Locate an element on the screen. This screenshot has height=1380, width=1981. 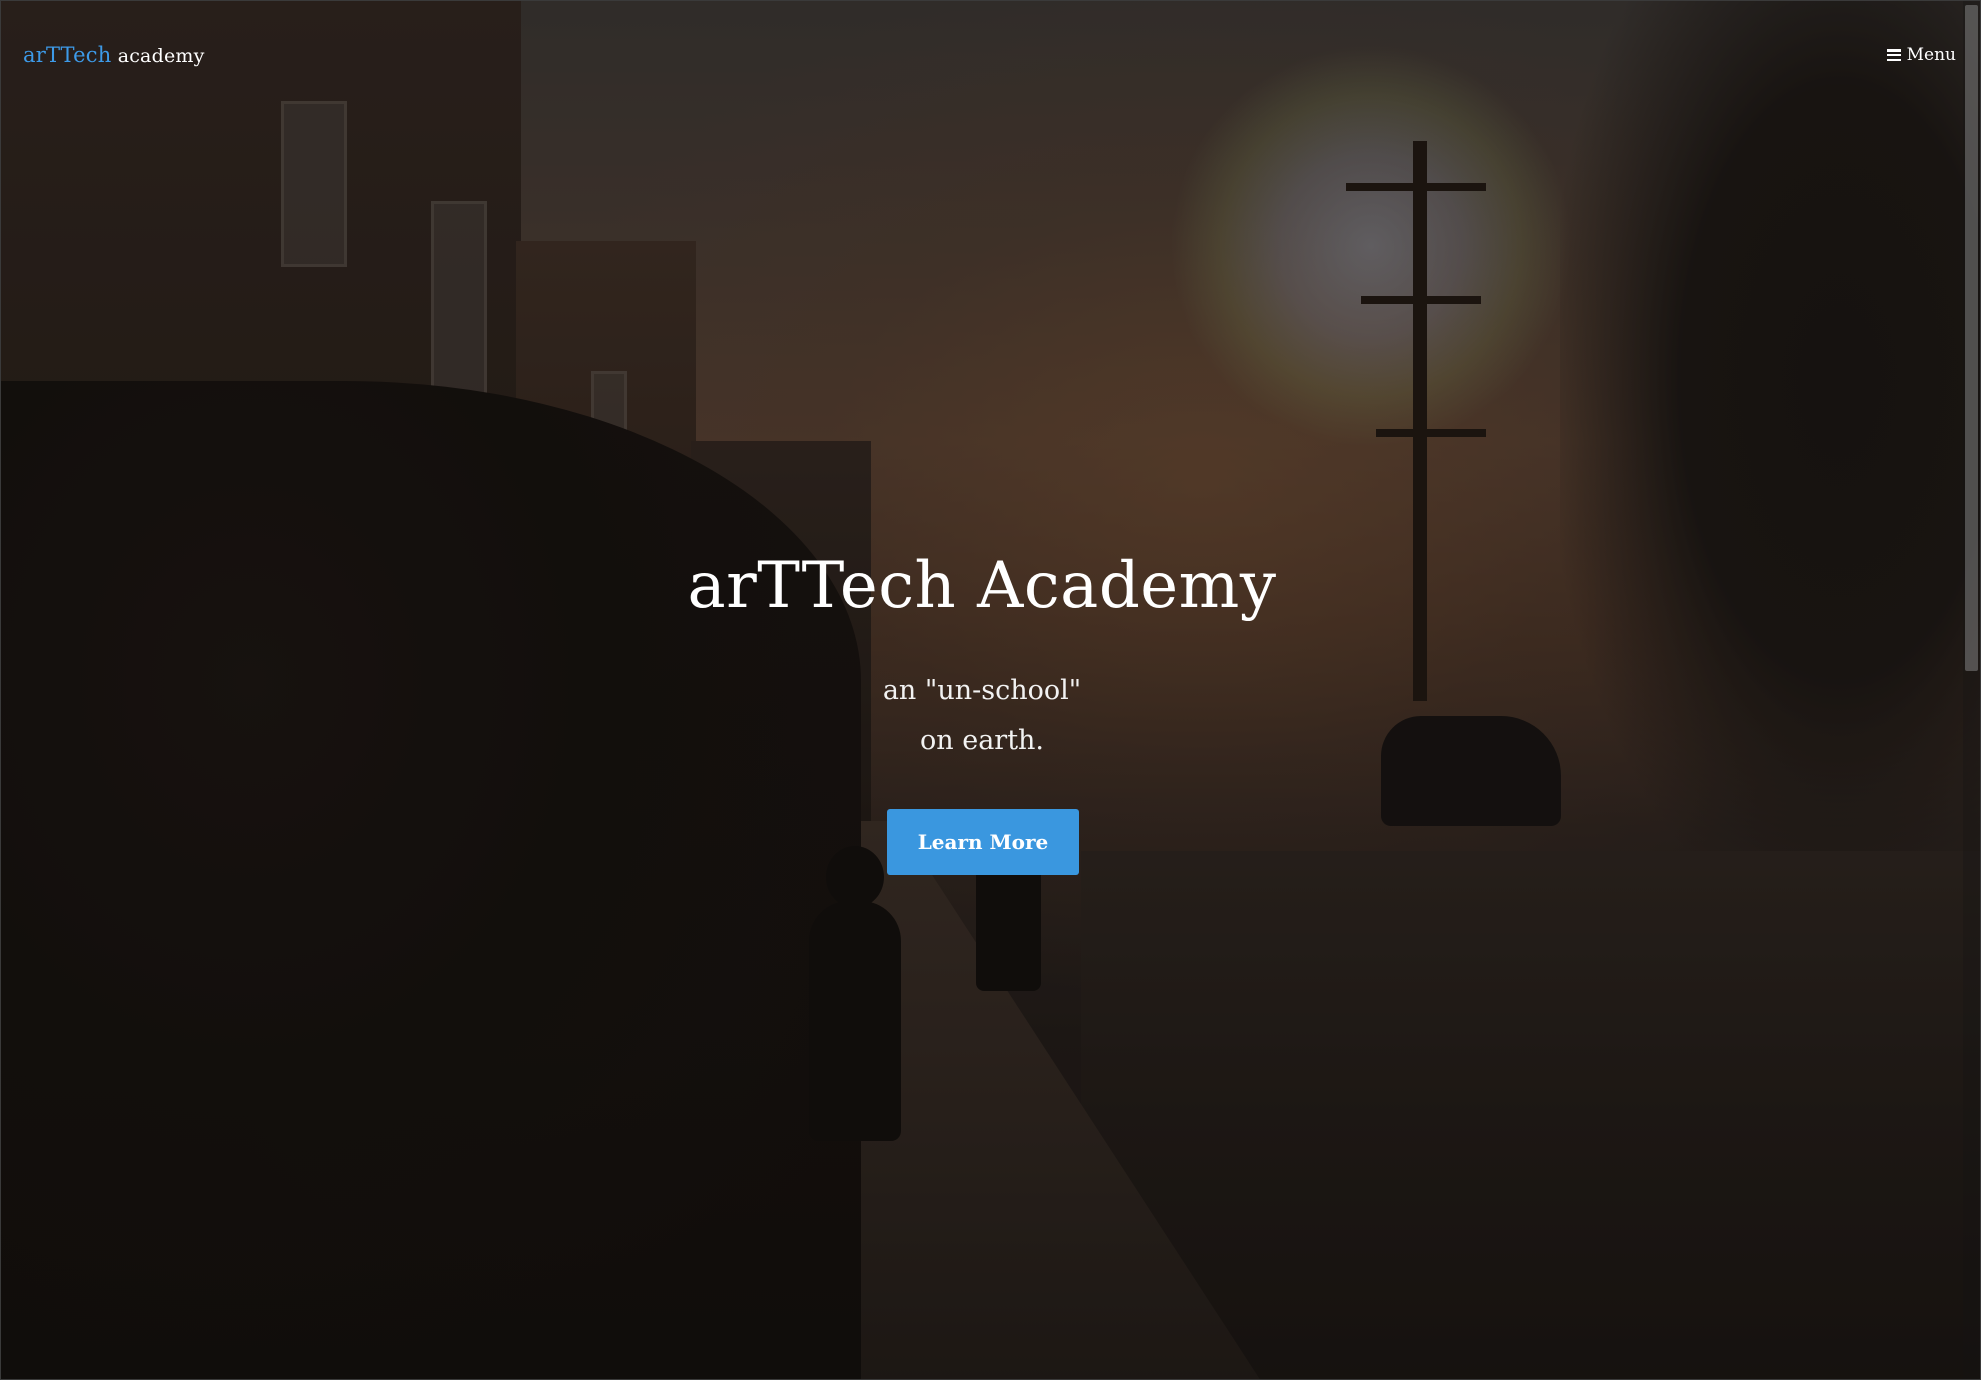
brand-accent-text: arTTech is located at coordinates (67, 55).